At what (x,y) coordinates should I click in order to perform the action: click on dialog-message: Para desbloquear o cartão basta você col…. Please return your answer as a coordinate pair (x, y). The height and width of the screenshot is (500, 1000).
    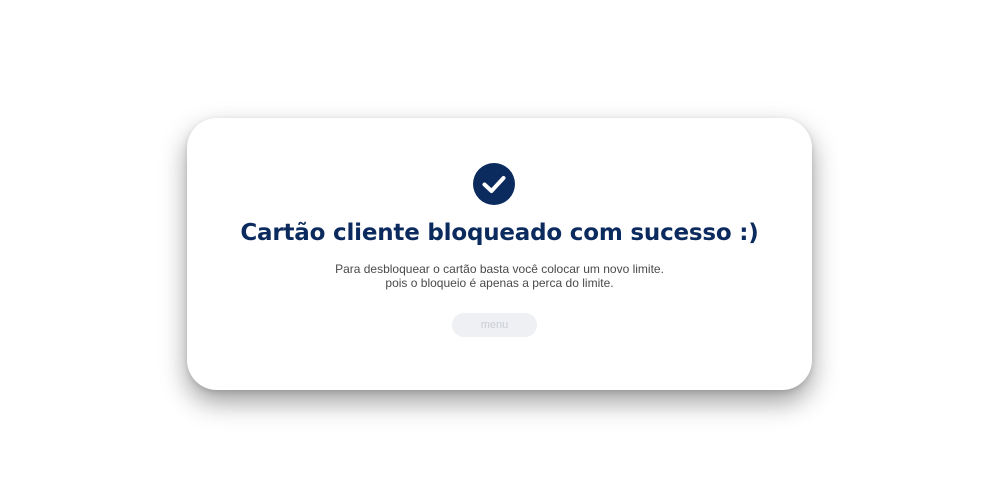
    Looking at the image, I should click on (499, 276).